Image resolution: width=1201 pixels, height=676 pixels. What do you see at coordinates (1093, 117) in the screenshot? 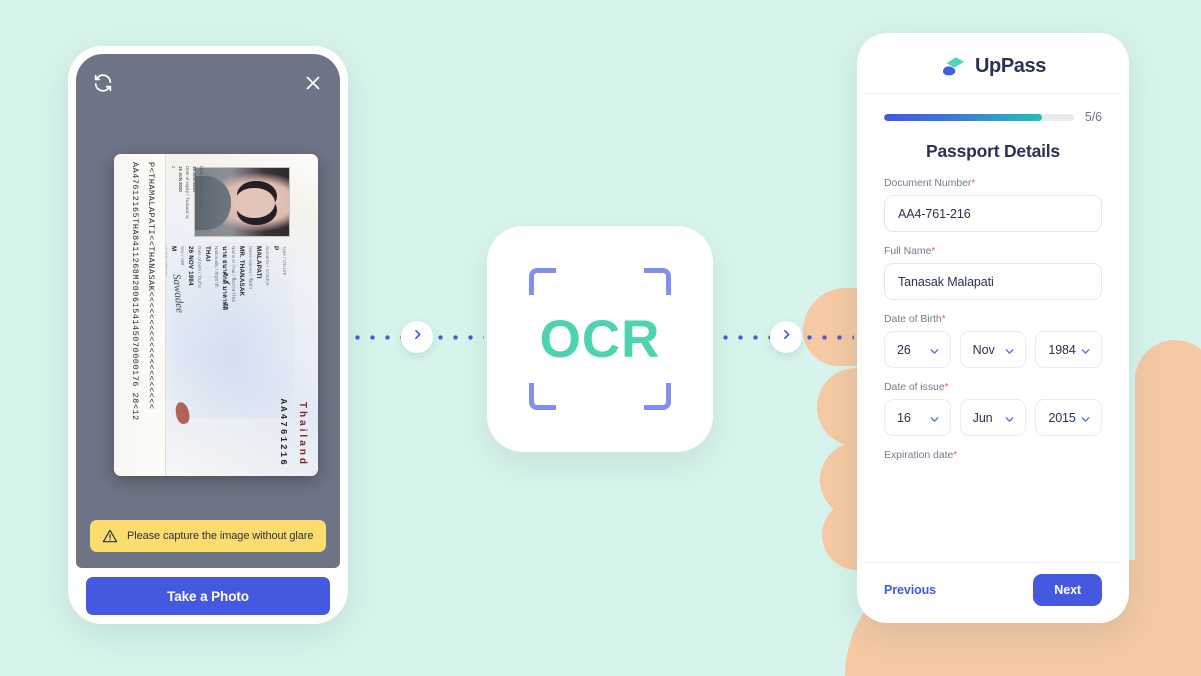
I see `progress-step-label: 5/6` at bounding box center [1093, 117].